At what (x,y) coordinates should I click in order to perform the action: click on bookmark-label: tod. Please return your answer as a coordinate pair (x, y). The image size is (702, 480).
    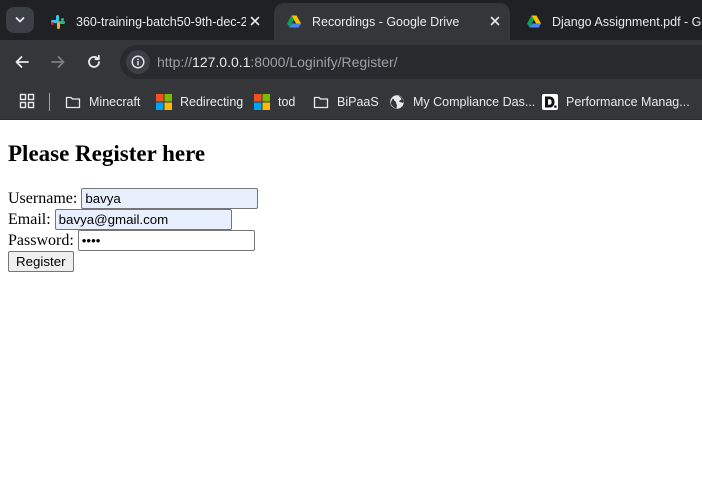
    Looking at the image, I should click on (287, 102).